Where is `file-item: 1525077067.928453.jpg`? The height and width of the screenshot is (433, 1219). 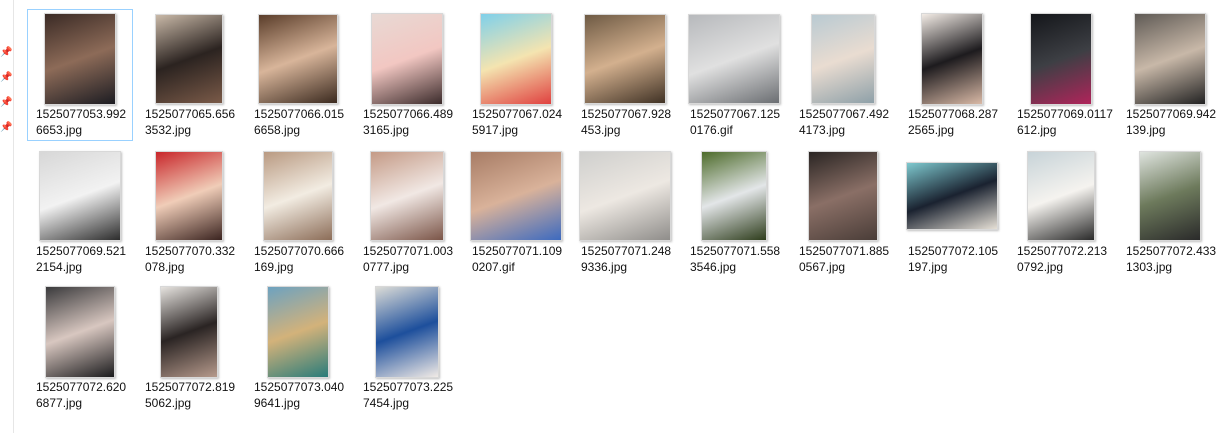 file-item: 1525077067.928453.jpg is located at coordinates (625, 75).